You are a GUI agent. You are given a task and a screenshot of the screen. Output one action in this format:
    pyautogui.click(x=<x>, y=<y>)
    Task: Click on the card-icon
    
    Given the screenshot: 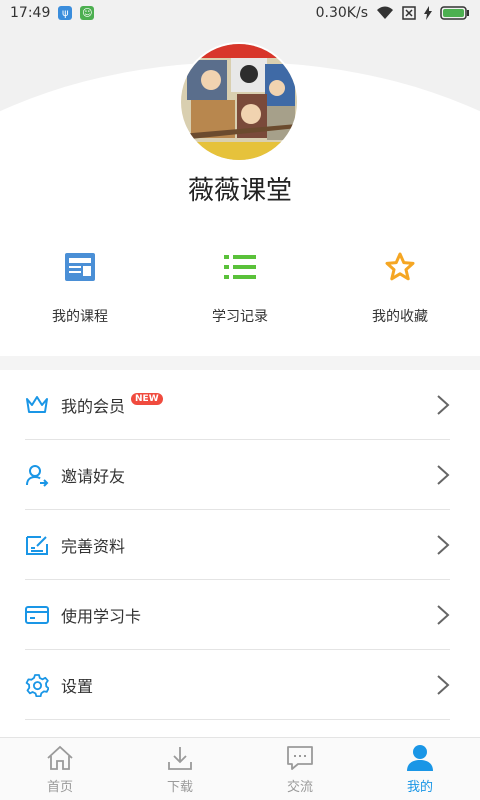 What is the action you would take?
    pyautogui.click(x=37, y=615)
    